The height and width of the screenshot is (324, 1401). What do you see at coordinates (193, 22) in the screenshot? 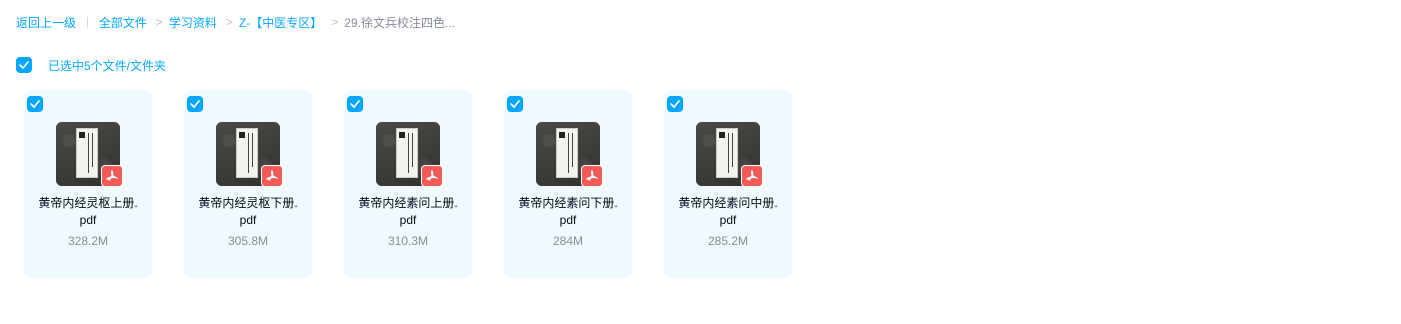
I see `breadcrumb-item-study: 学习资料` at bounding box center [193, 22].